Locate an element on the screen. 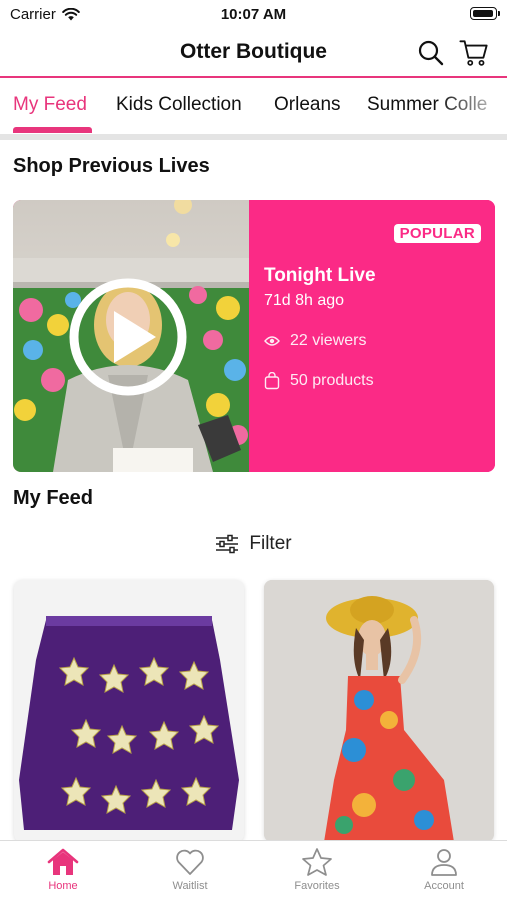 The height and width of the screenshot is (900, 507). app-header: Otter Boutique is located at coordinates (253, 54).